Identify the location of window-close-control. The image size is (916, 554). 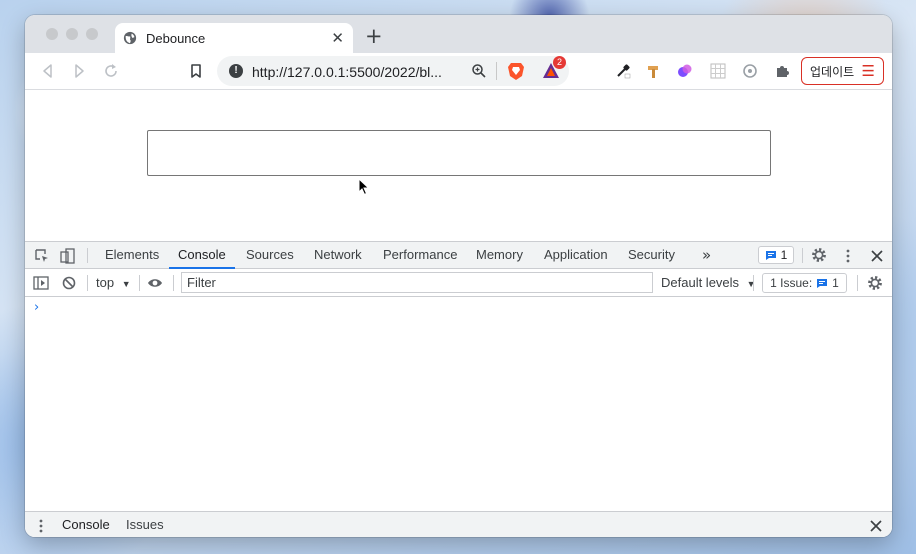
(52, 34).